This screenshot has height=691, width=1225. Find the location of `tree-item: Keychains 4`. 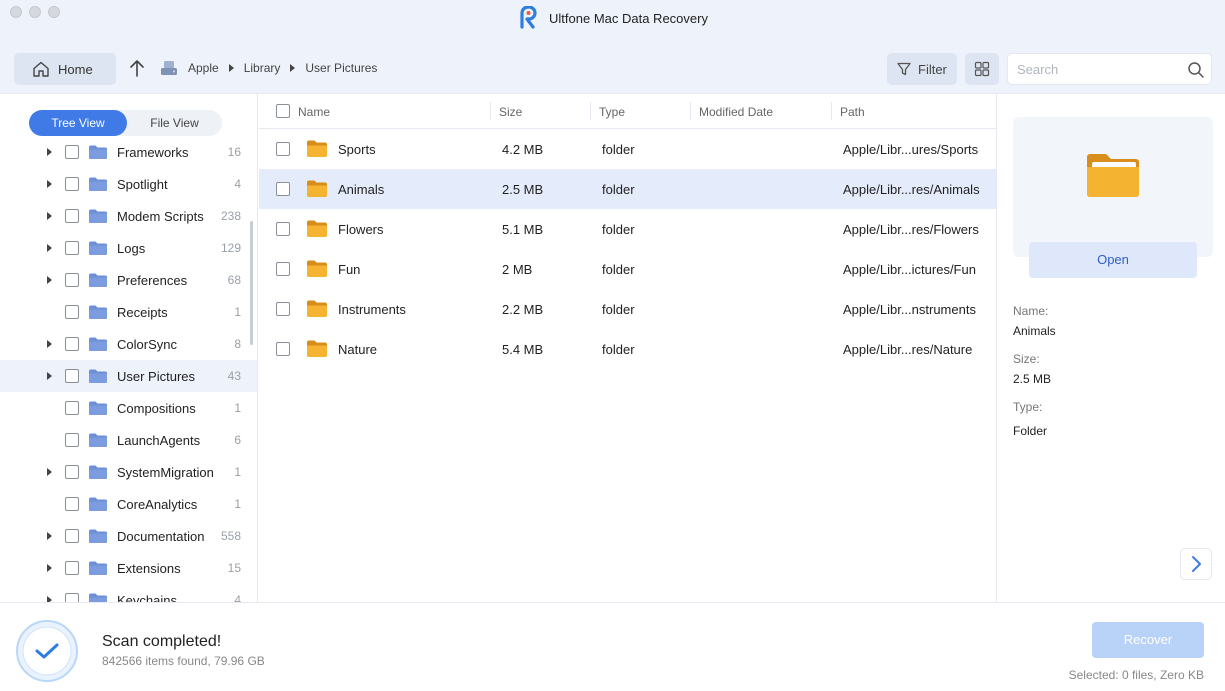

tree-item: Keychains 4 is located at coordinates (128, 593).